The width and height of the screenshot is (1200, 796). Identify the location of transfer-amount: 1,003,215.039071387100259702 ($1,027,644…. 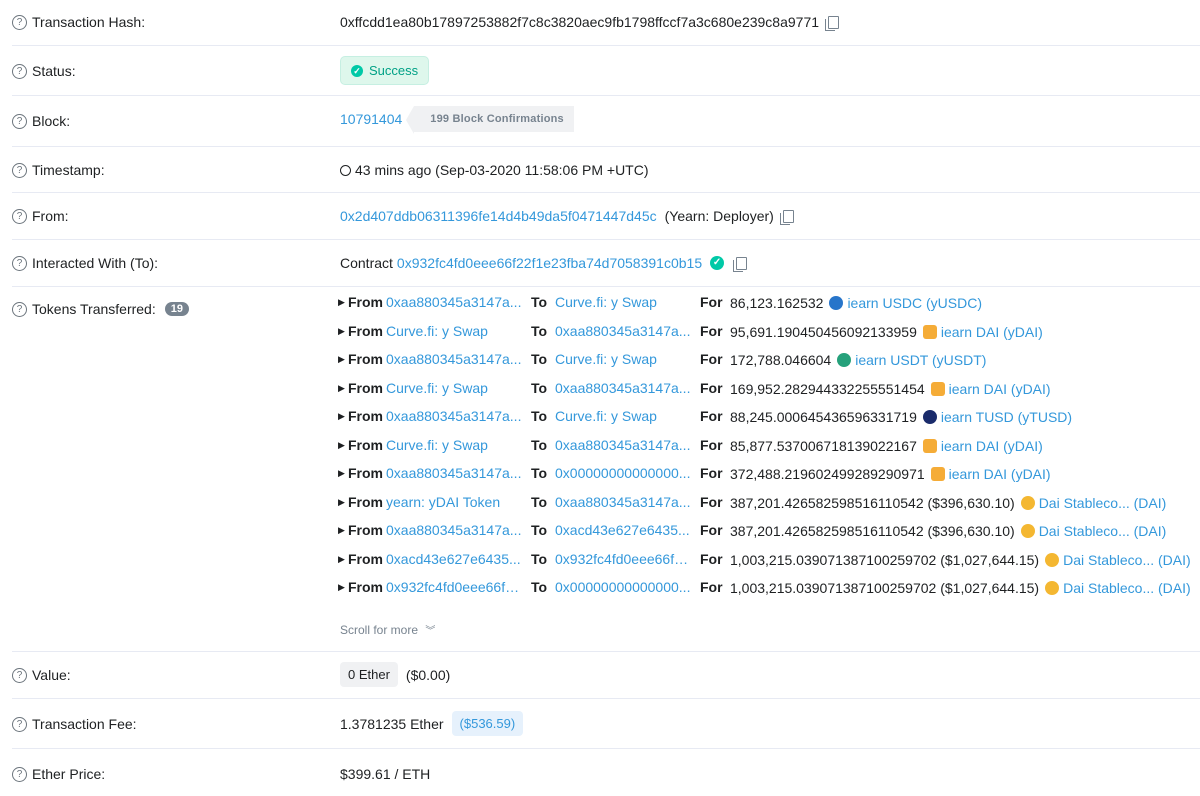
(885, 588).